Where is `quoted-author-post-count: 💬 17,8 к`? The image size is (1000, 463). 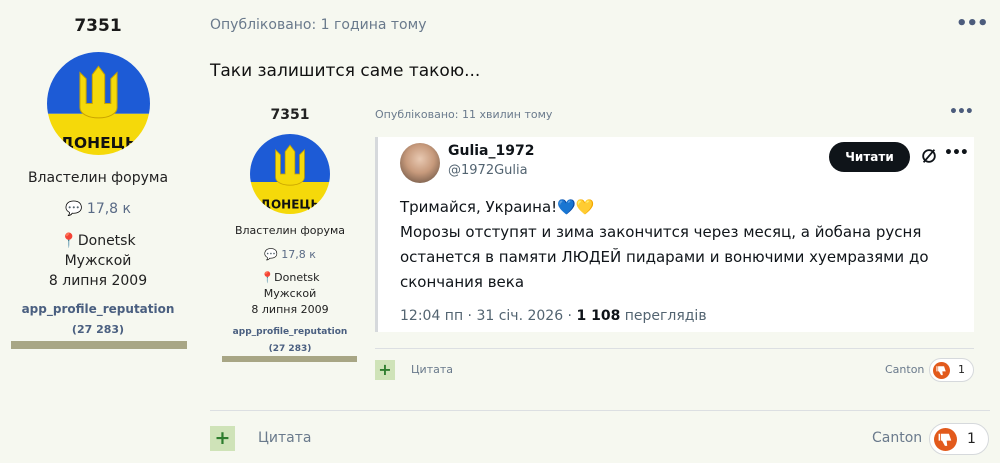 quoted-author-post-count: 💬 17,8 к is located at coordinates (290, 254).